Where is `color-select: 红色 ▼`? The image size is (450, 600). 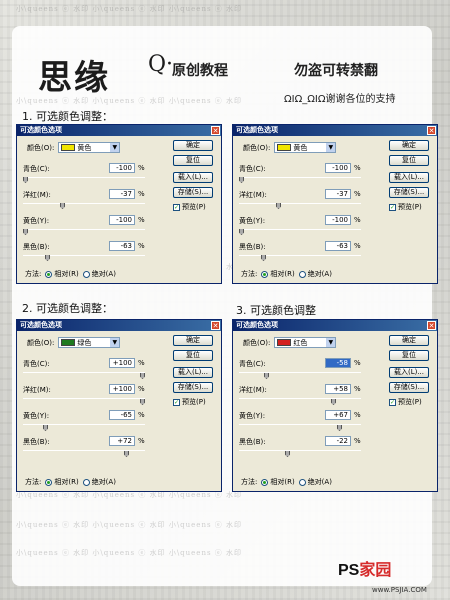
color-select: 红色 ▼ is located at coordinates (305, 342).